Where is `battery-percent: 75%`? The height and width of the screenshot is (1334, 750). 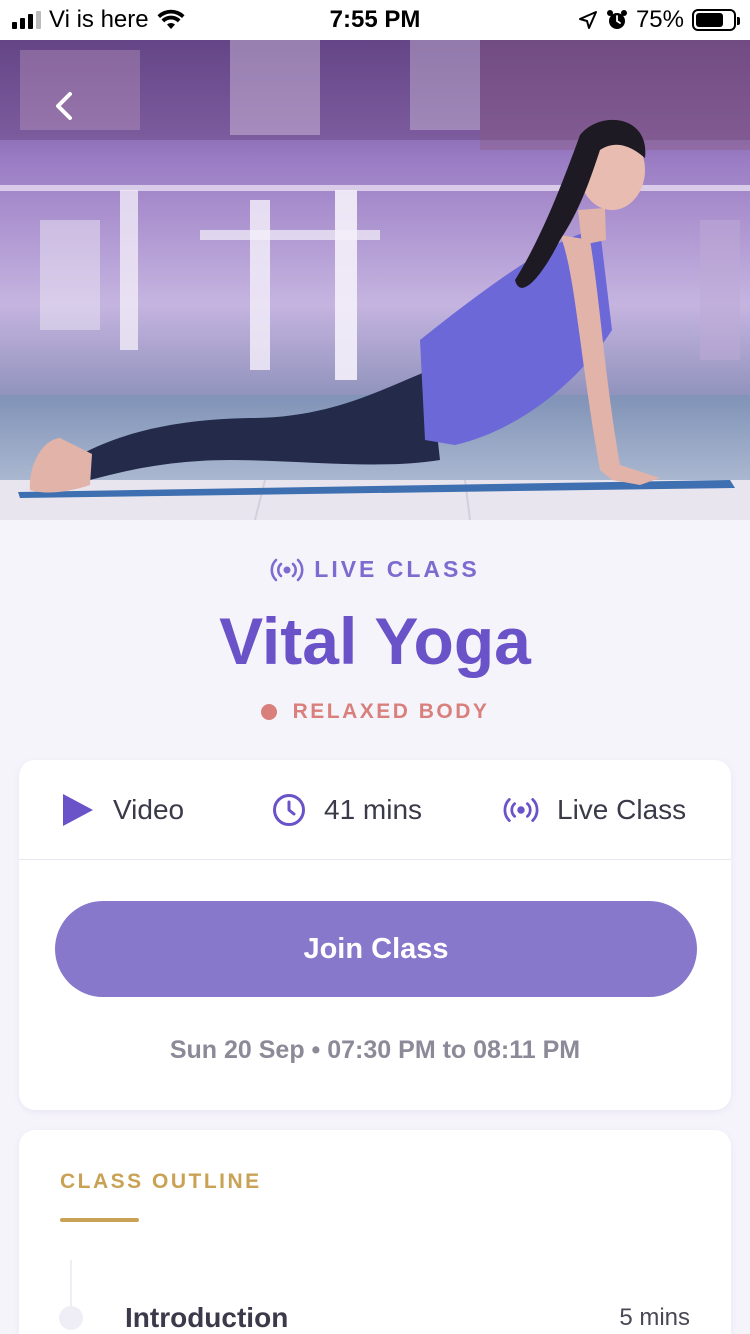 battery-percent: 75% is located at coordinates (659, 19).